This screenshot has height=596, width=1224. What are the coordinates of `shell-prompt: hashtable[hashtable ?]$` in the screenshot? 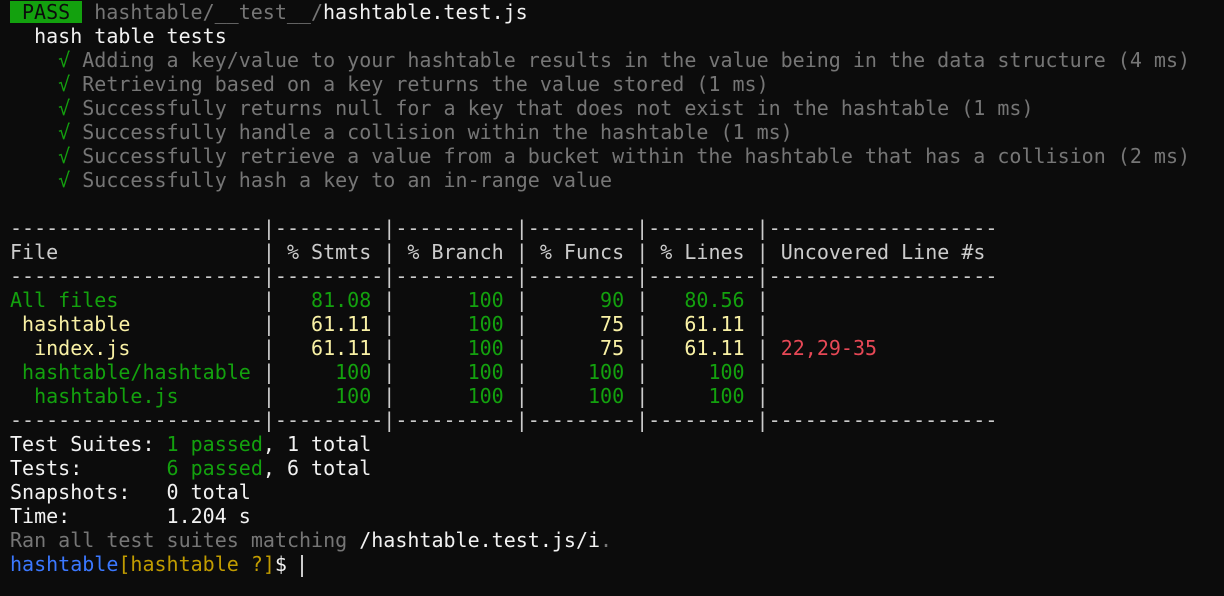 It's located at (617, 564).